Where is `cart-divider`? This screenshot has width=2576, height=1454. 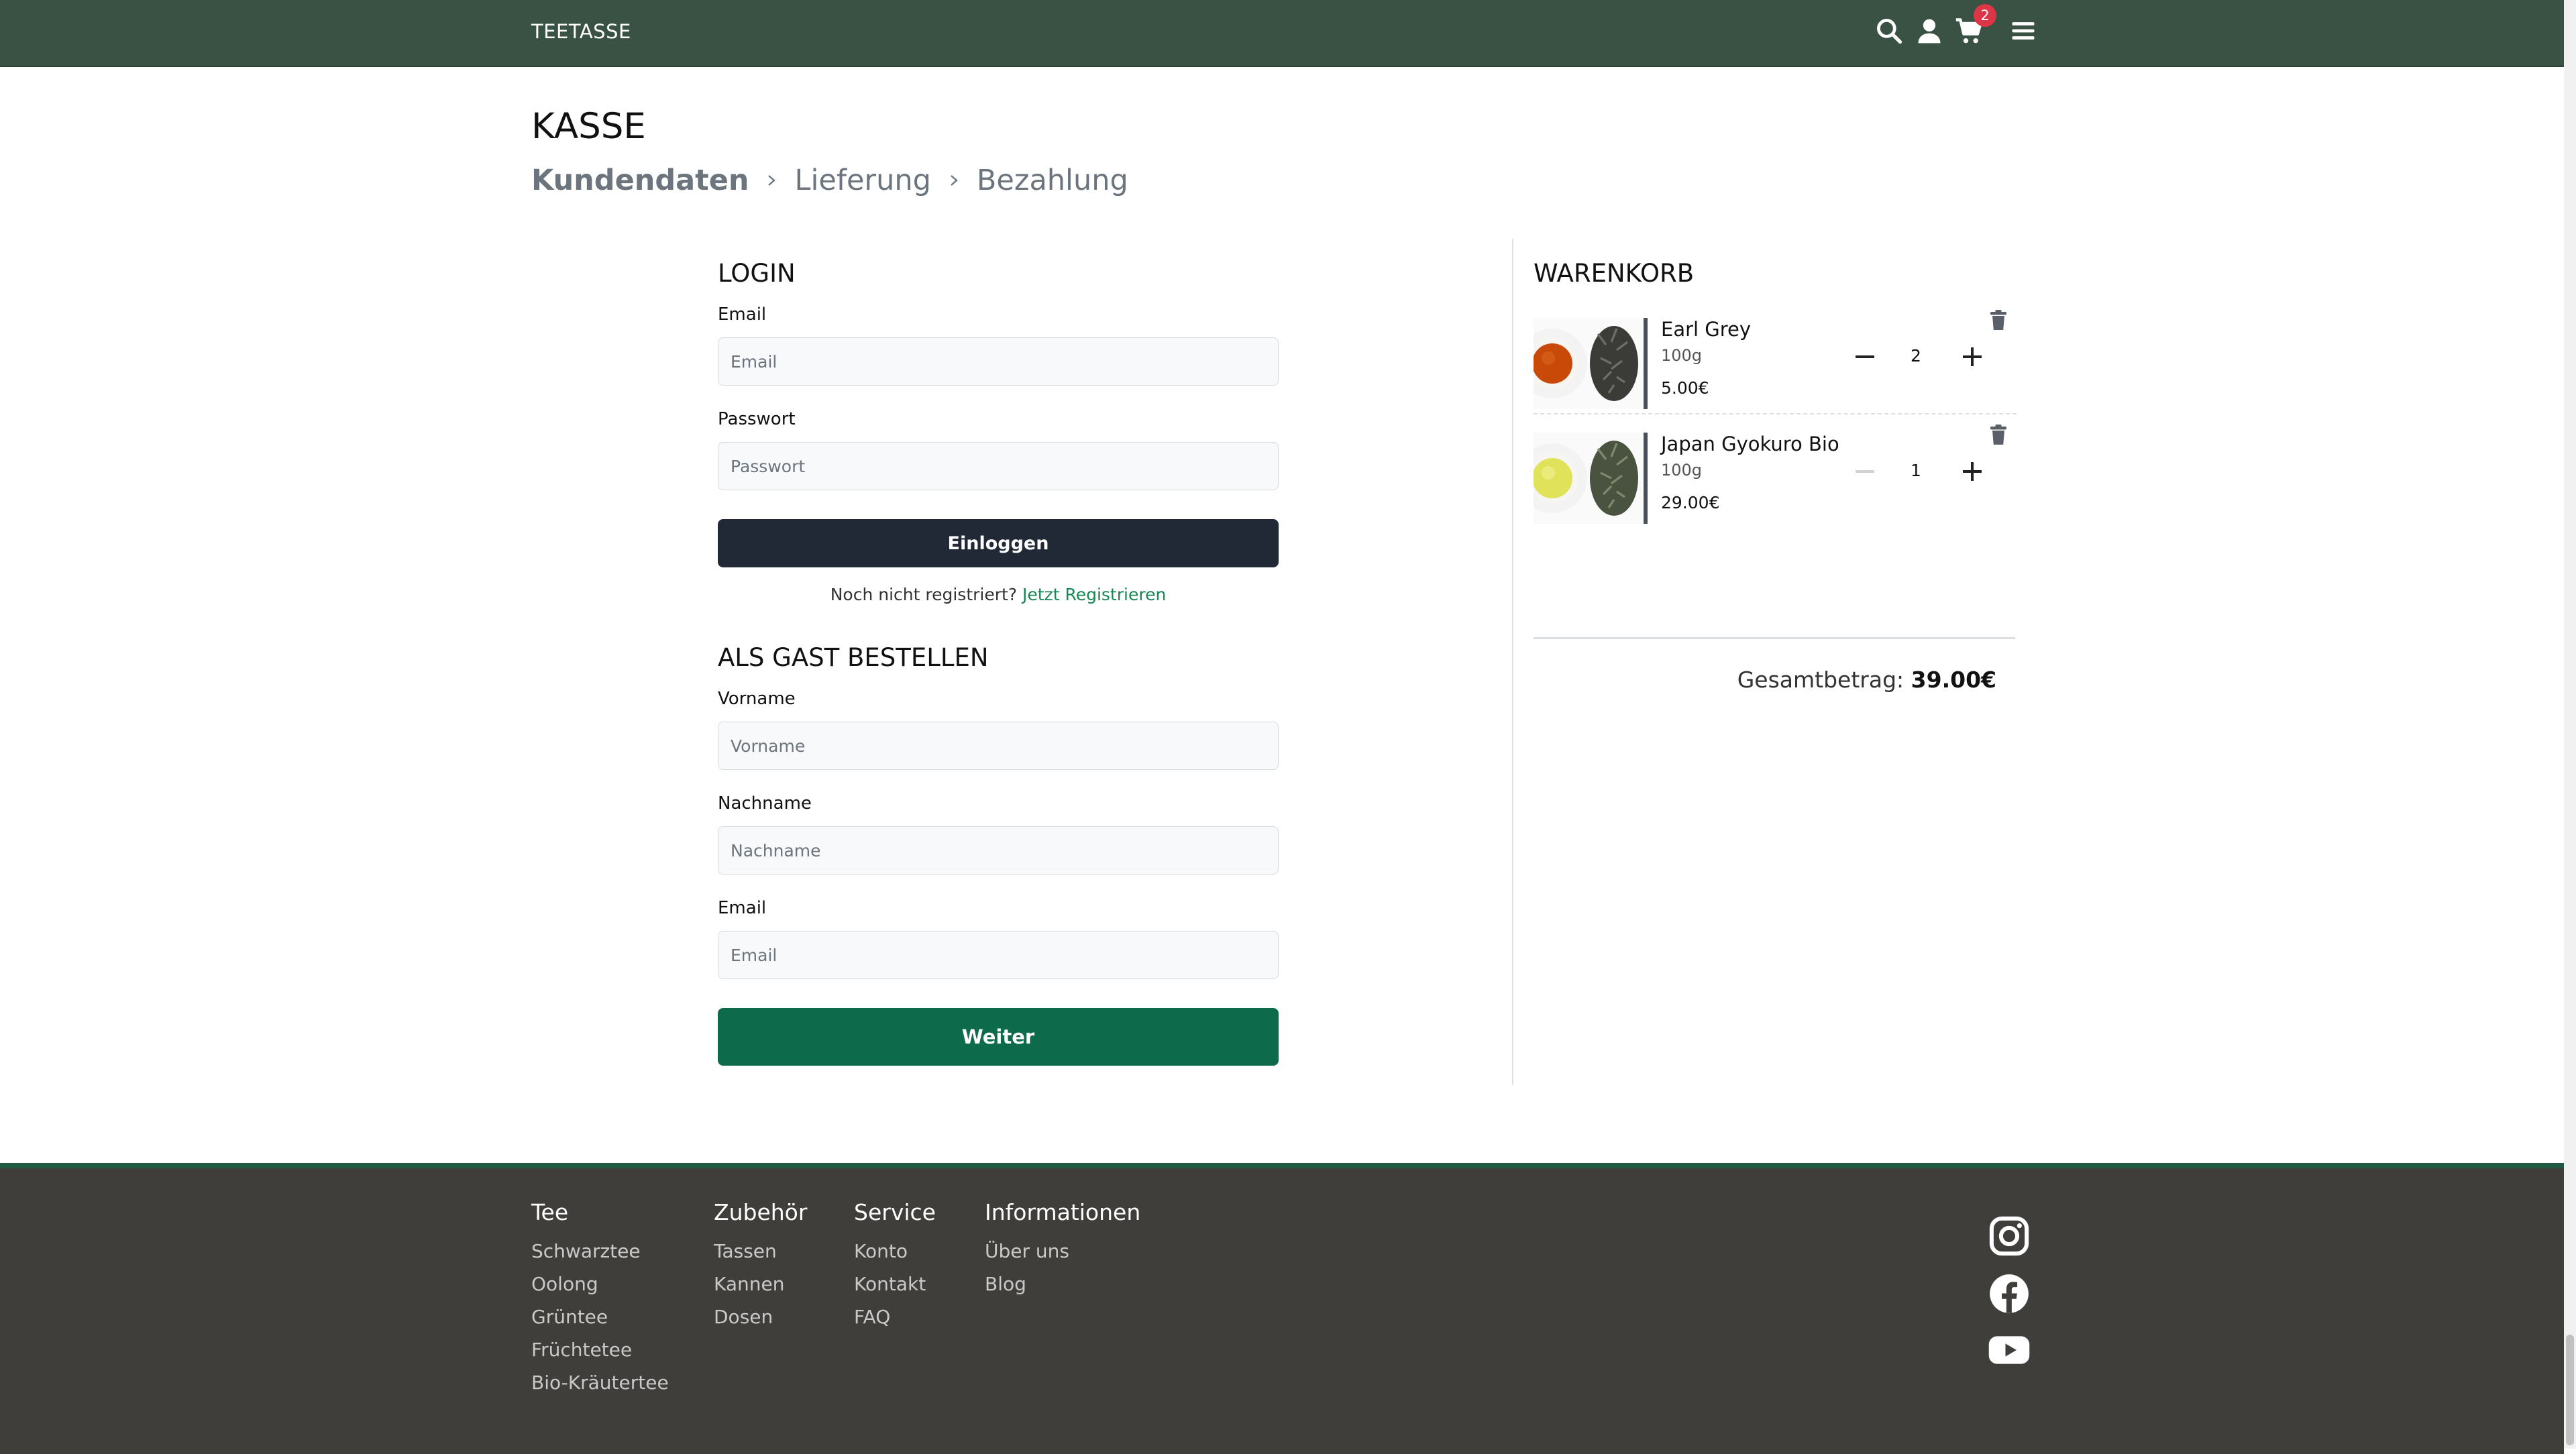 cart-divider is located at coordinates (1774, 638).